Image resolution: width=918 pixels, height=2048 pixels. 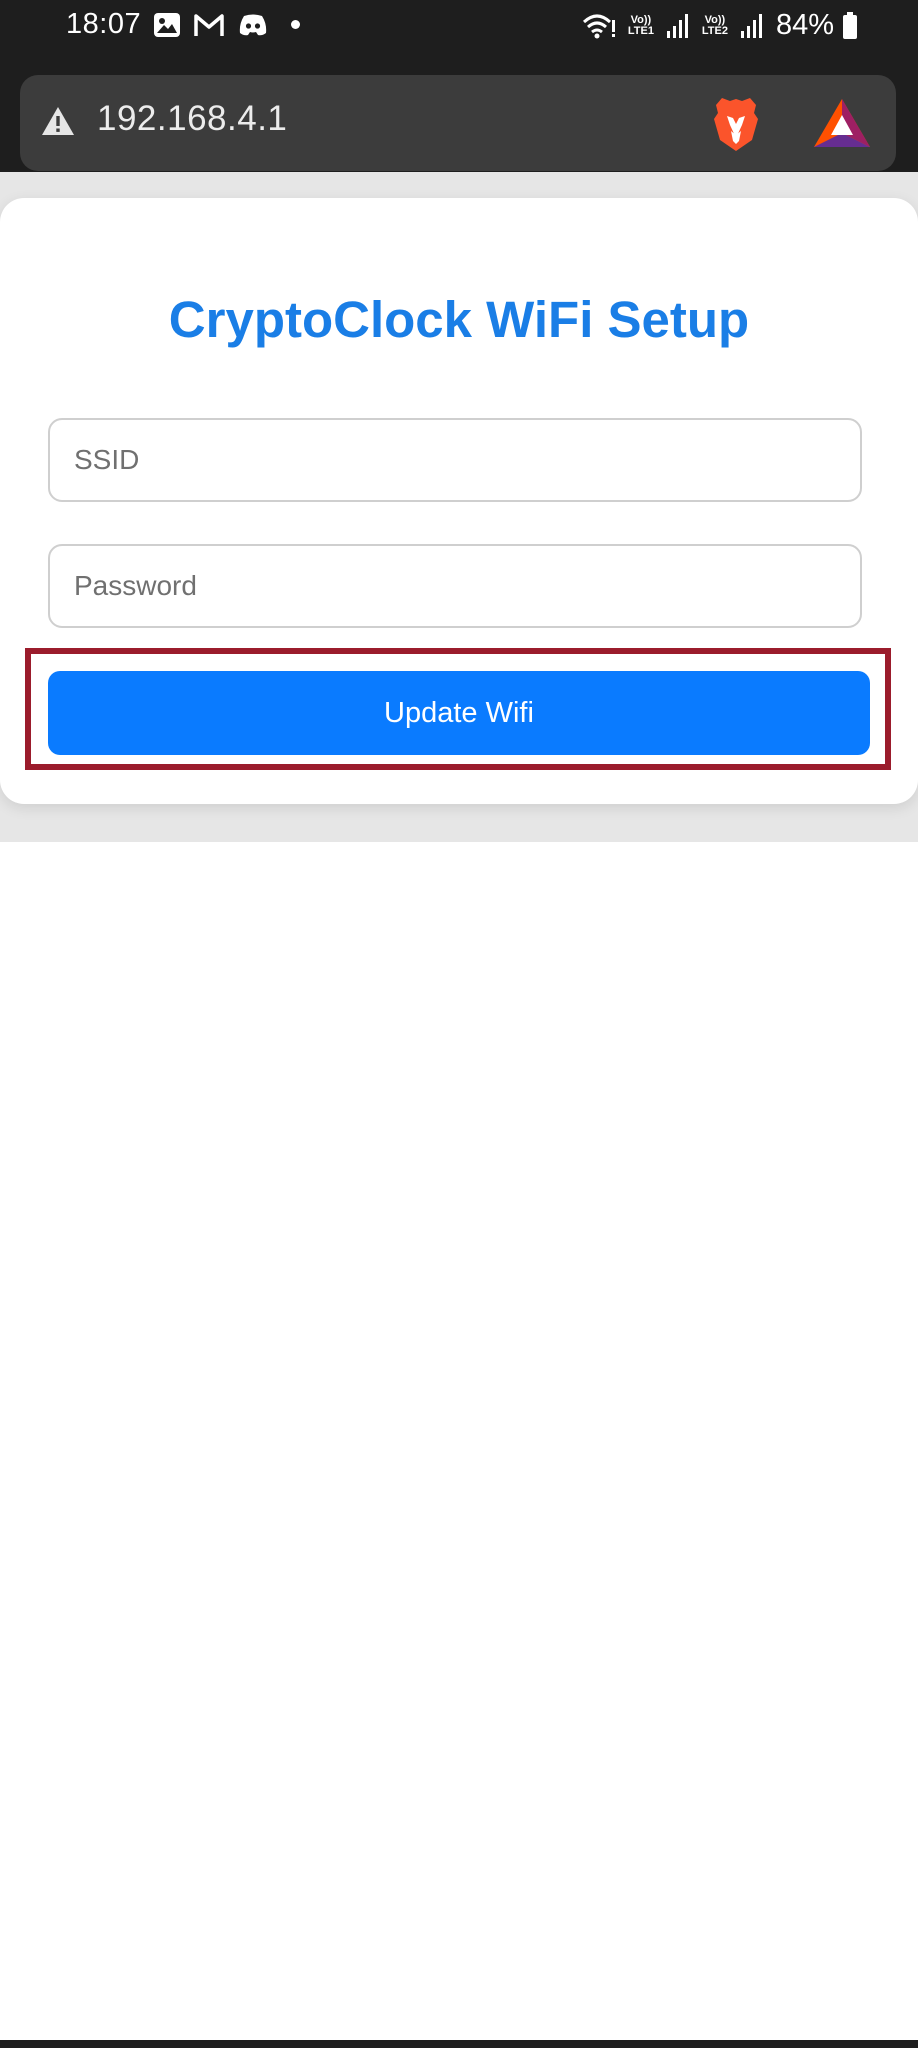 I want to click on password-input, so click(x=455, y=586).